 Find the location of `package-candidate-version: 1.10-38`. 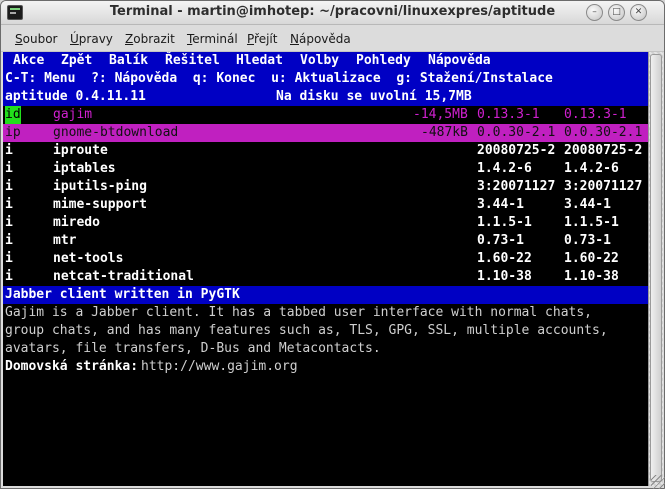

package-candidate-version: 1.10-38 is located at coordinates (591, 276).